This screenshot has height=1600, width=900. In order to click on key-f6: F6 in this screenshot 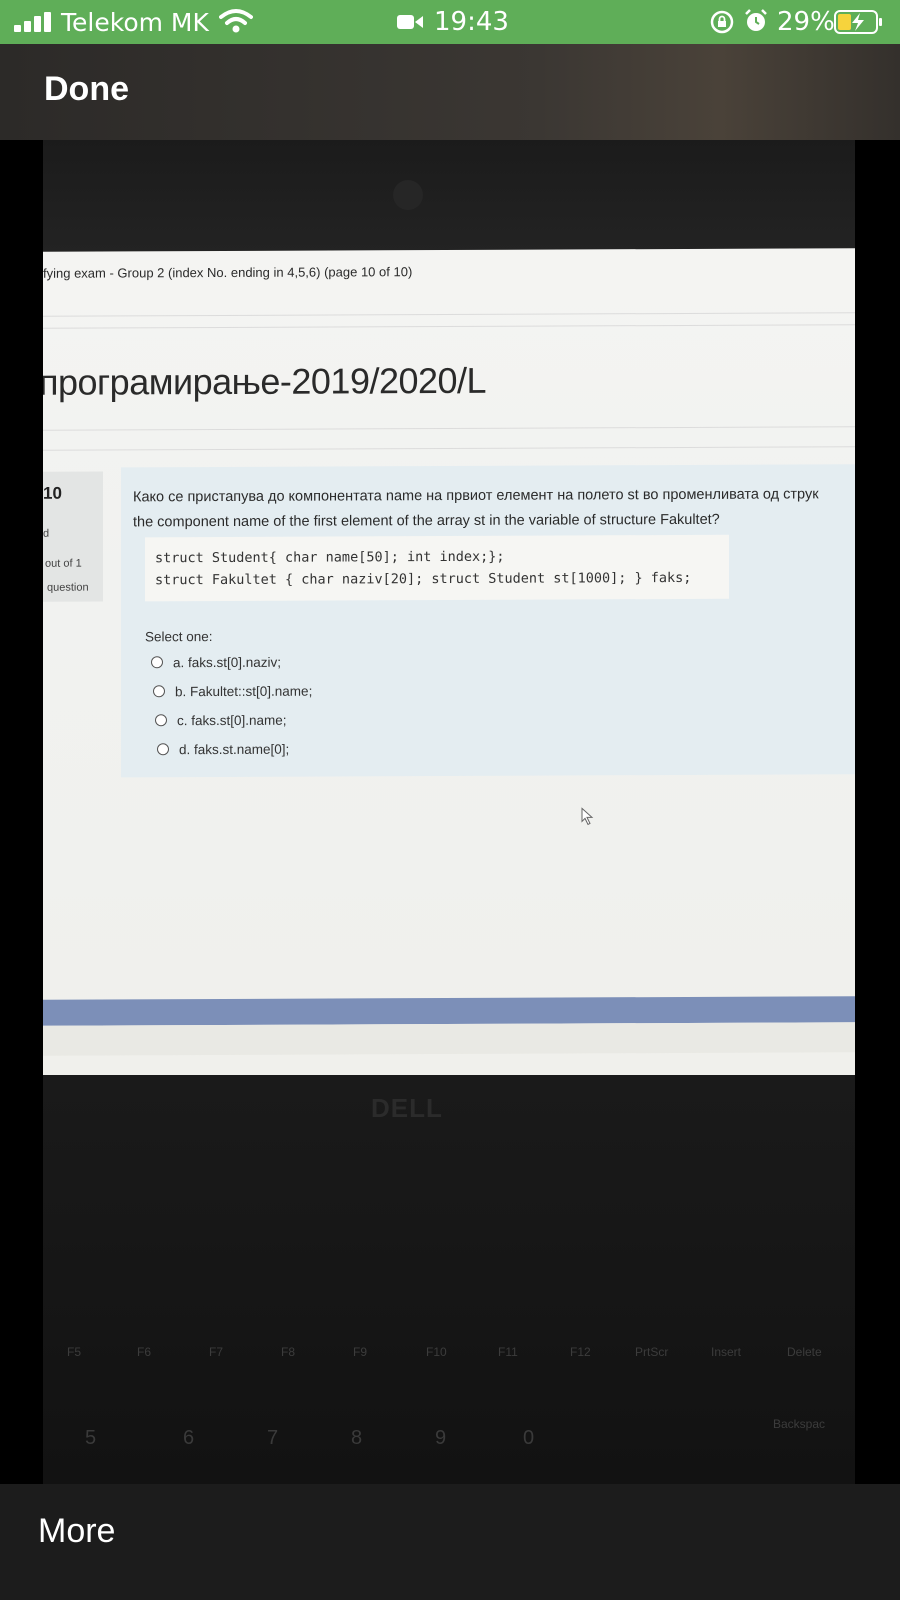, I will do `click(144, 1352)`.